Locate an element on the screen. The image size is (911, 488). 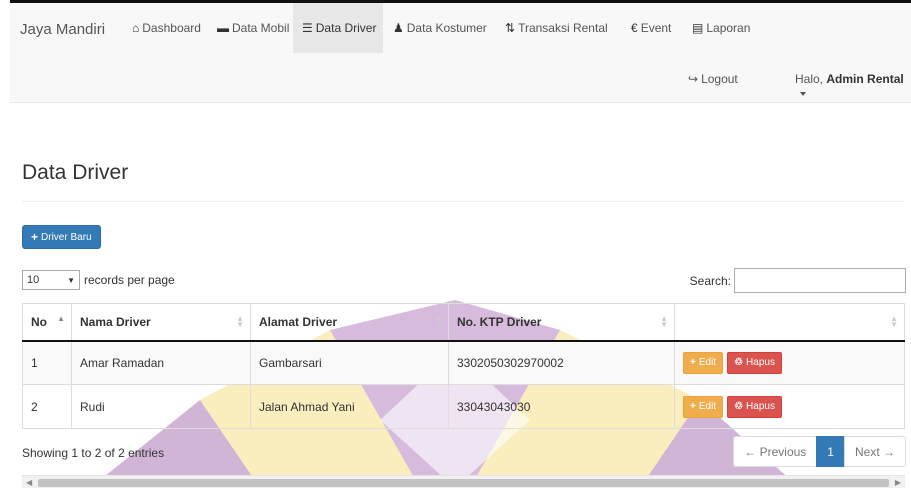
nav-item-data-mobil: ▬ Data Mobil is located at coordinates (253, 28).